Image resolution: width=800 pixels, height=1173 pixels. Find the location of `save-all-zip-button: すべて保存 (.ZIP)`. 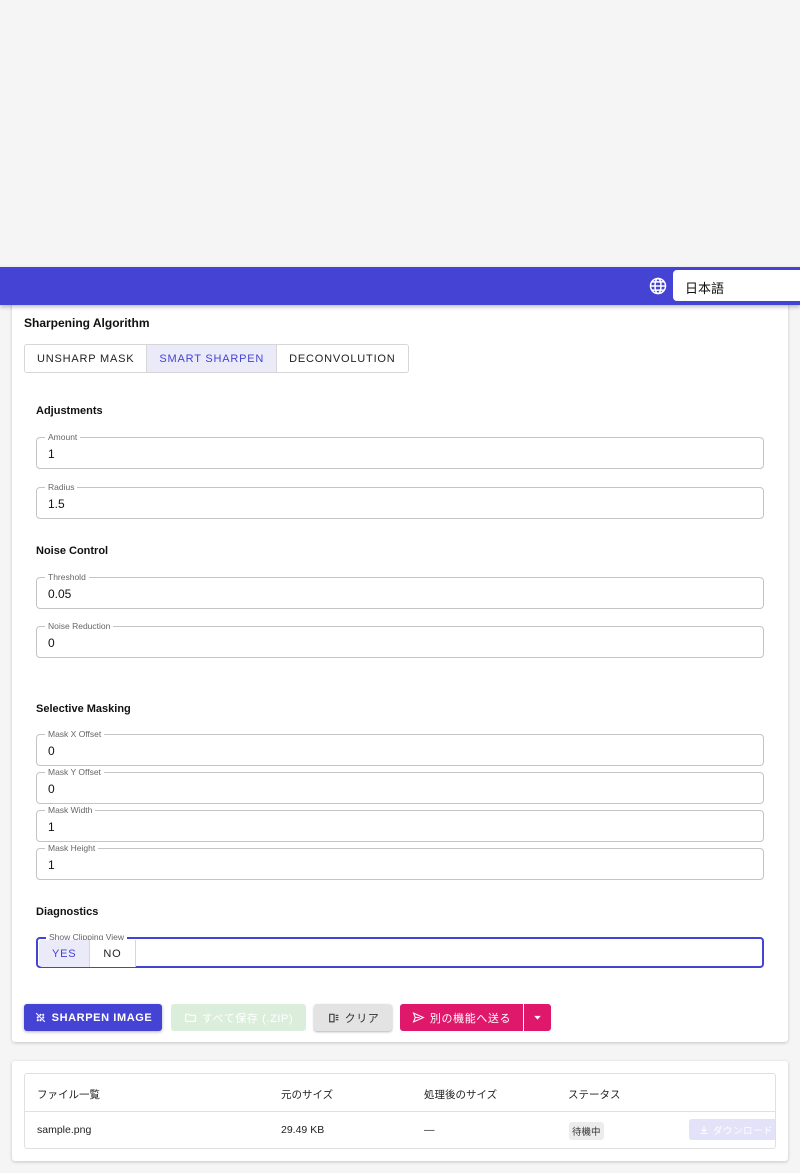

save-all-zip-button: すべて保存 (.ZIP) is located at coordinates (238, 1017).